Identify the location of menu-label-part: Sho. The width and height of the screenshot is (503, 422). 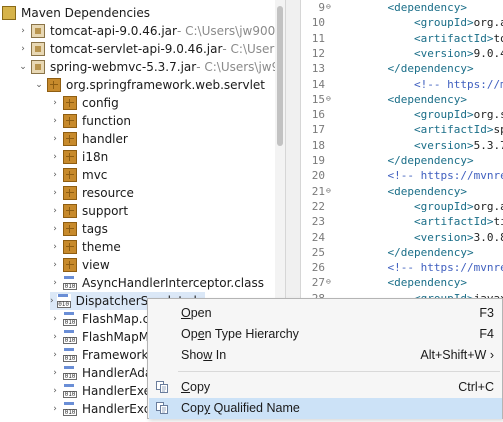
(192, 355).